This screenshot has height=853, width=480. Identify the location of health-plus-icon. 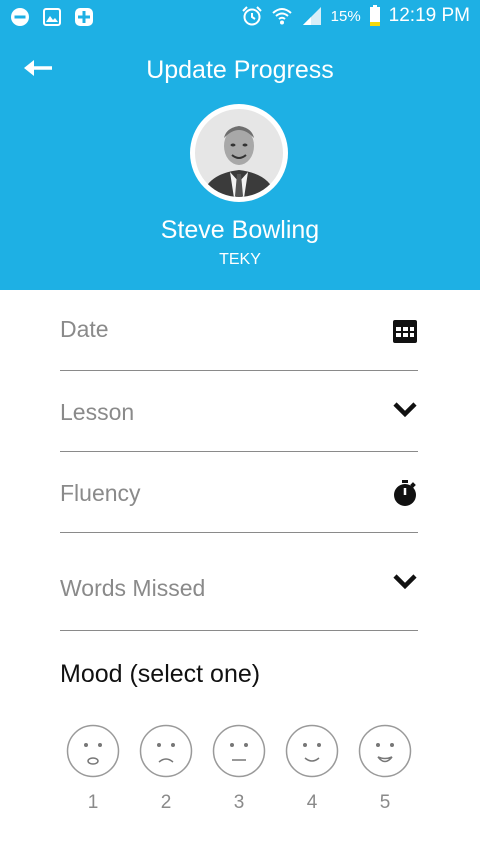
(84, 17).